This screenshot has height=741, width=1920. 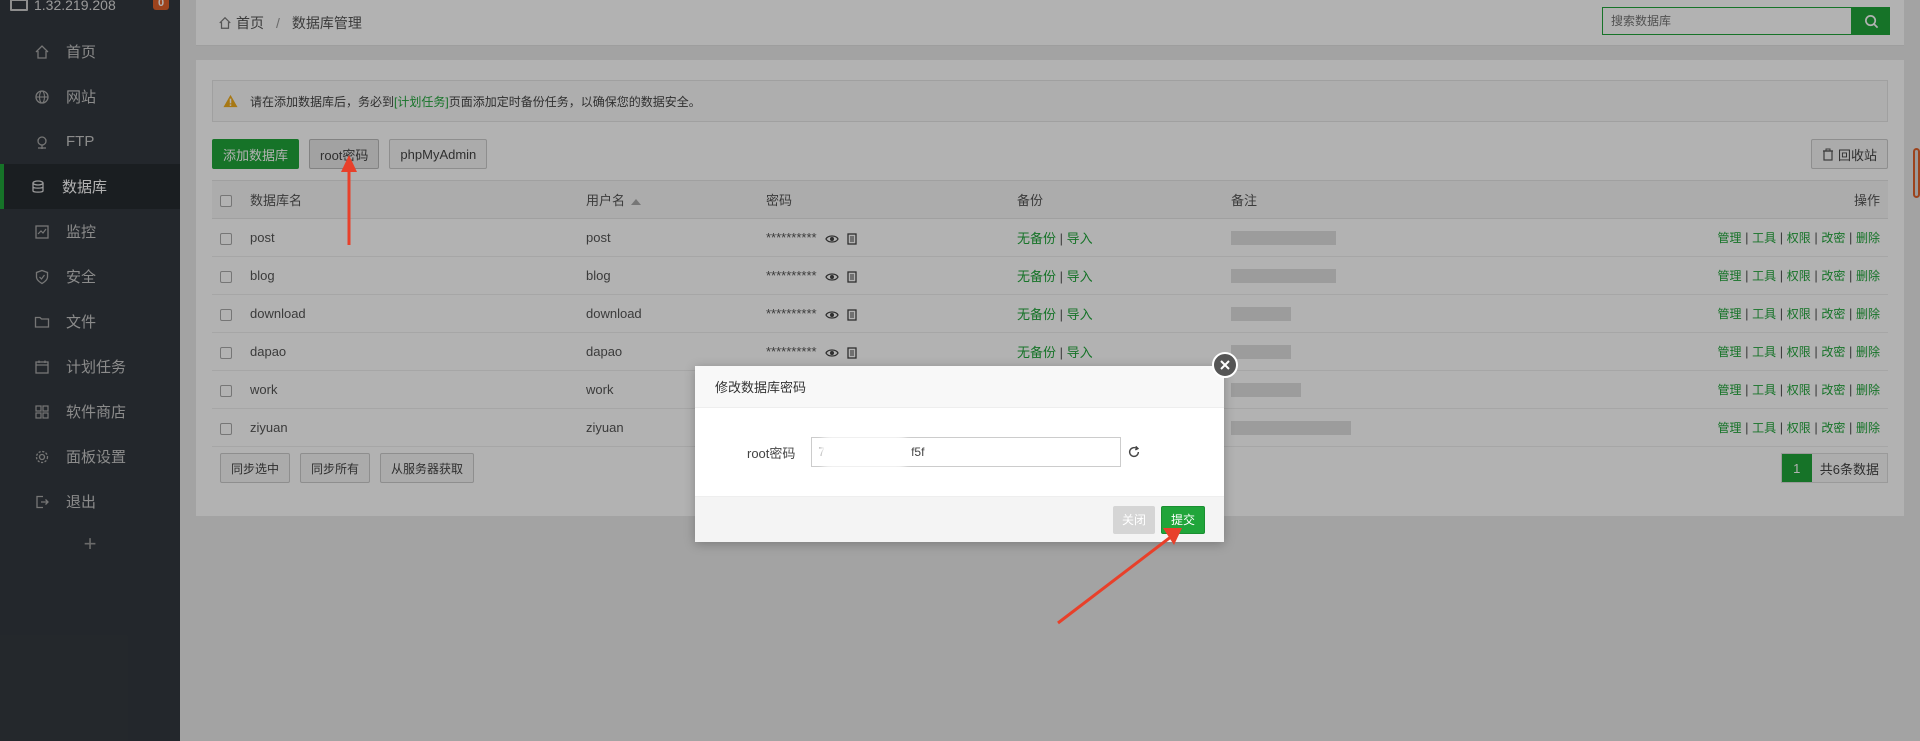 What do you see at coordinates (1225, 365) in the screenshot?
I see `close-icon` at bounding box center [1225, 365].